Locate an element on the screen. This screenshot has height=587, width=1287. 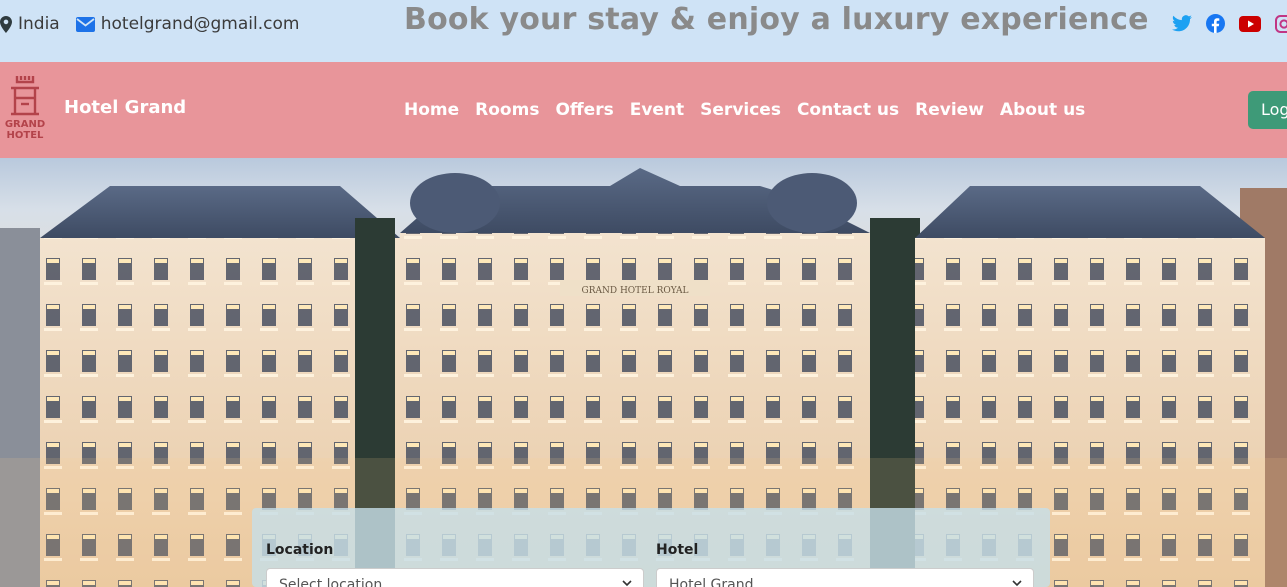
castle-icon is located at coordinates (25, 96).